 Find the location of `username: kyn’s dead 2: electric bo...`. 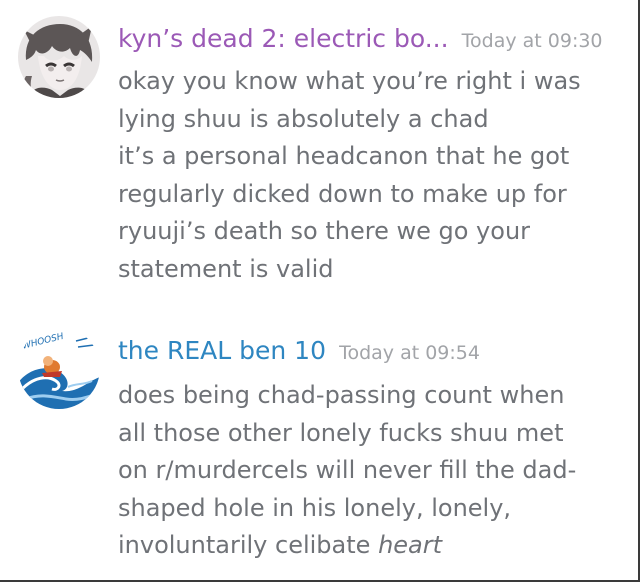

username: kyn’s dead 2: electric bo... is located at coordinates (283, 38).